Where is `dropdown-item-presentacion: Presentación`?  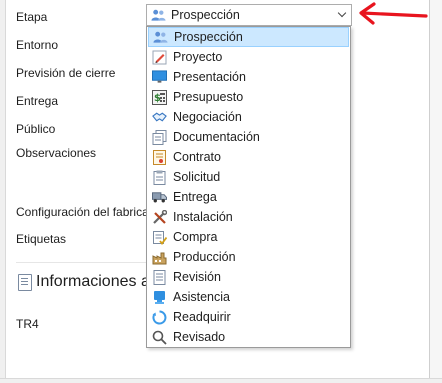 dropdown-item-presentacion: Presentación is located at coordinates (248, 77).